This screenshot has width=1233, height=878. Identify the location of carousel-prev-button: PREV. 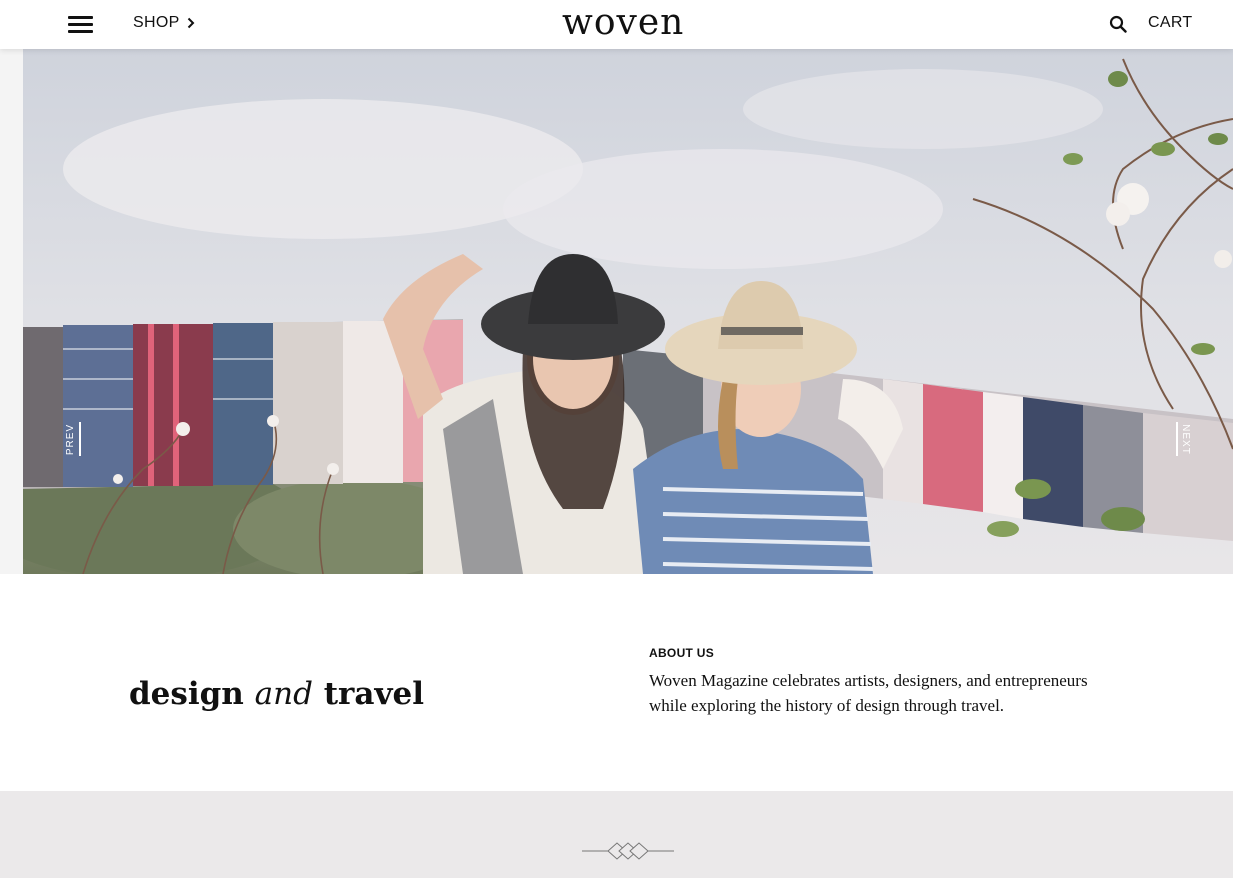
(75, 440).